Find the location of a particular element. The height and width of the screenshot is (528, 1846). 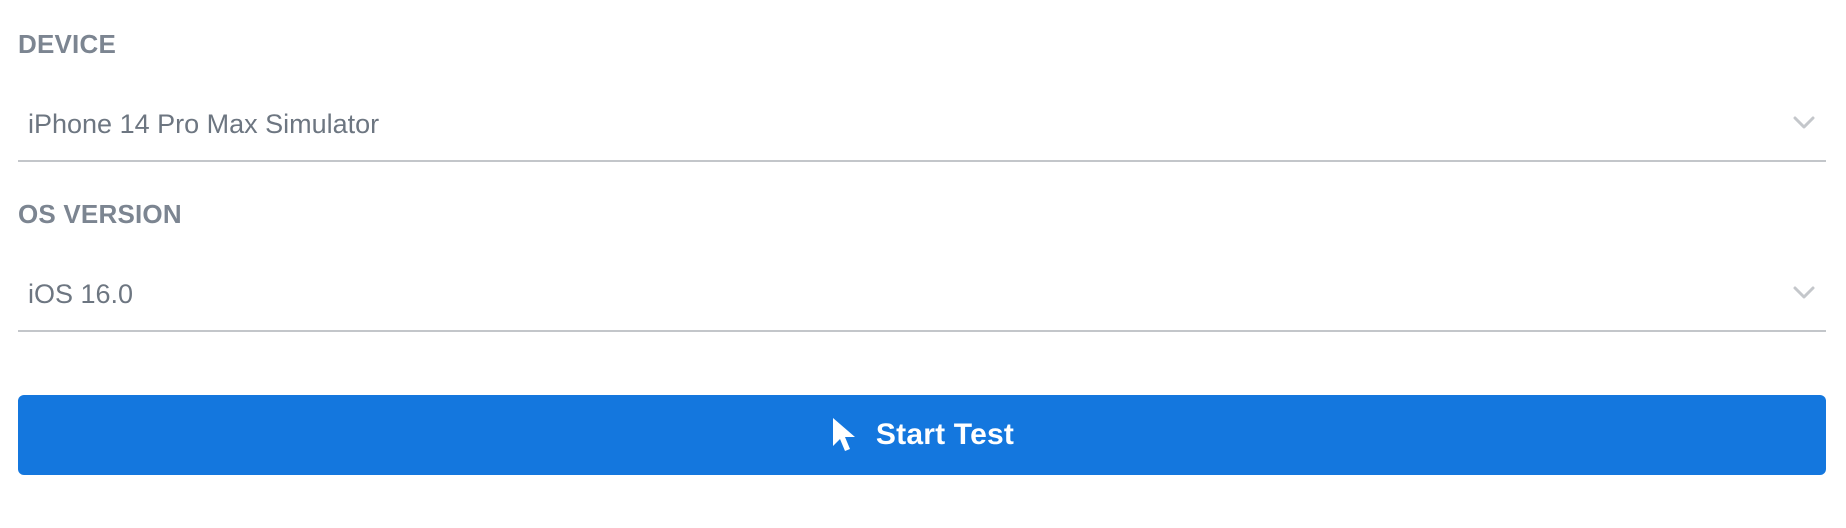

start-test-button: Start Test is located at coordinates (922, 435).